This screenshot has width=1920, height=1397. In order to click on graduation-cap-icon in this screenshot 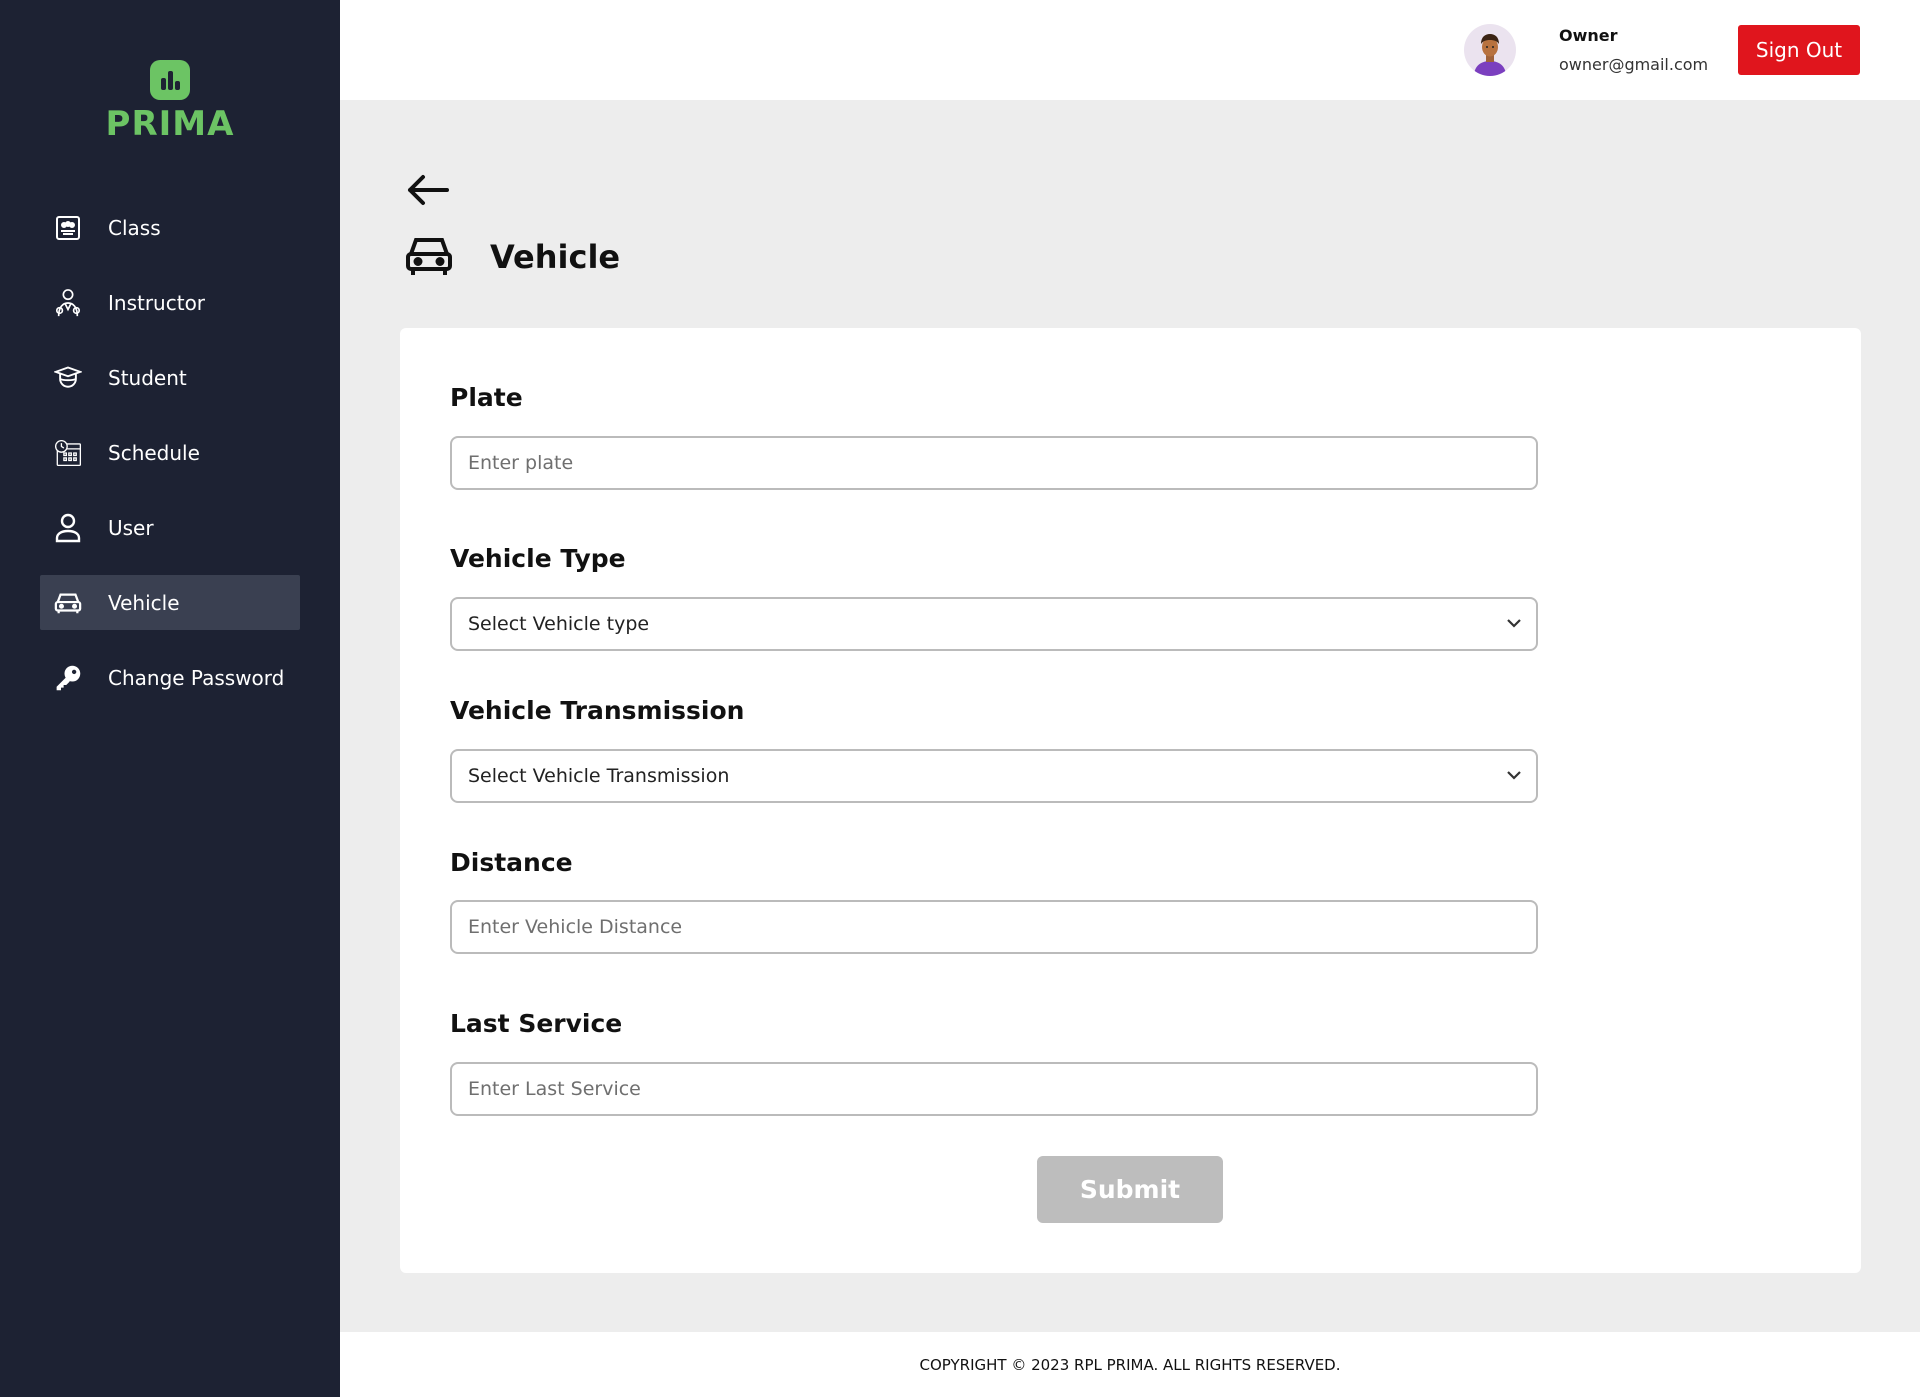, I will do `click(68, 378)`.